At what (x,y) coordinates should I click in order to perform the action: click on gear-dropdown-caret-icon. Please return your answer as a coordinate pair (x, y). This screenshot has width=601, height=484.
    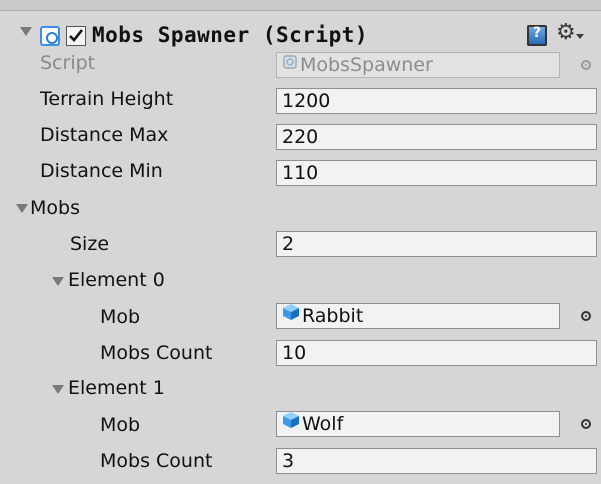
    Looking at the image, I should click on (580, 36).